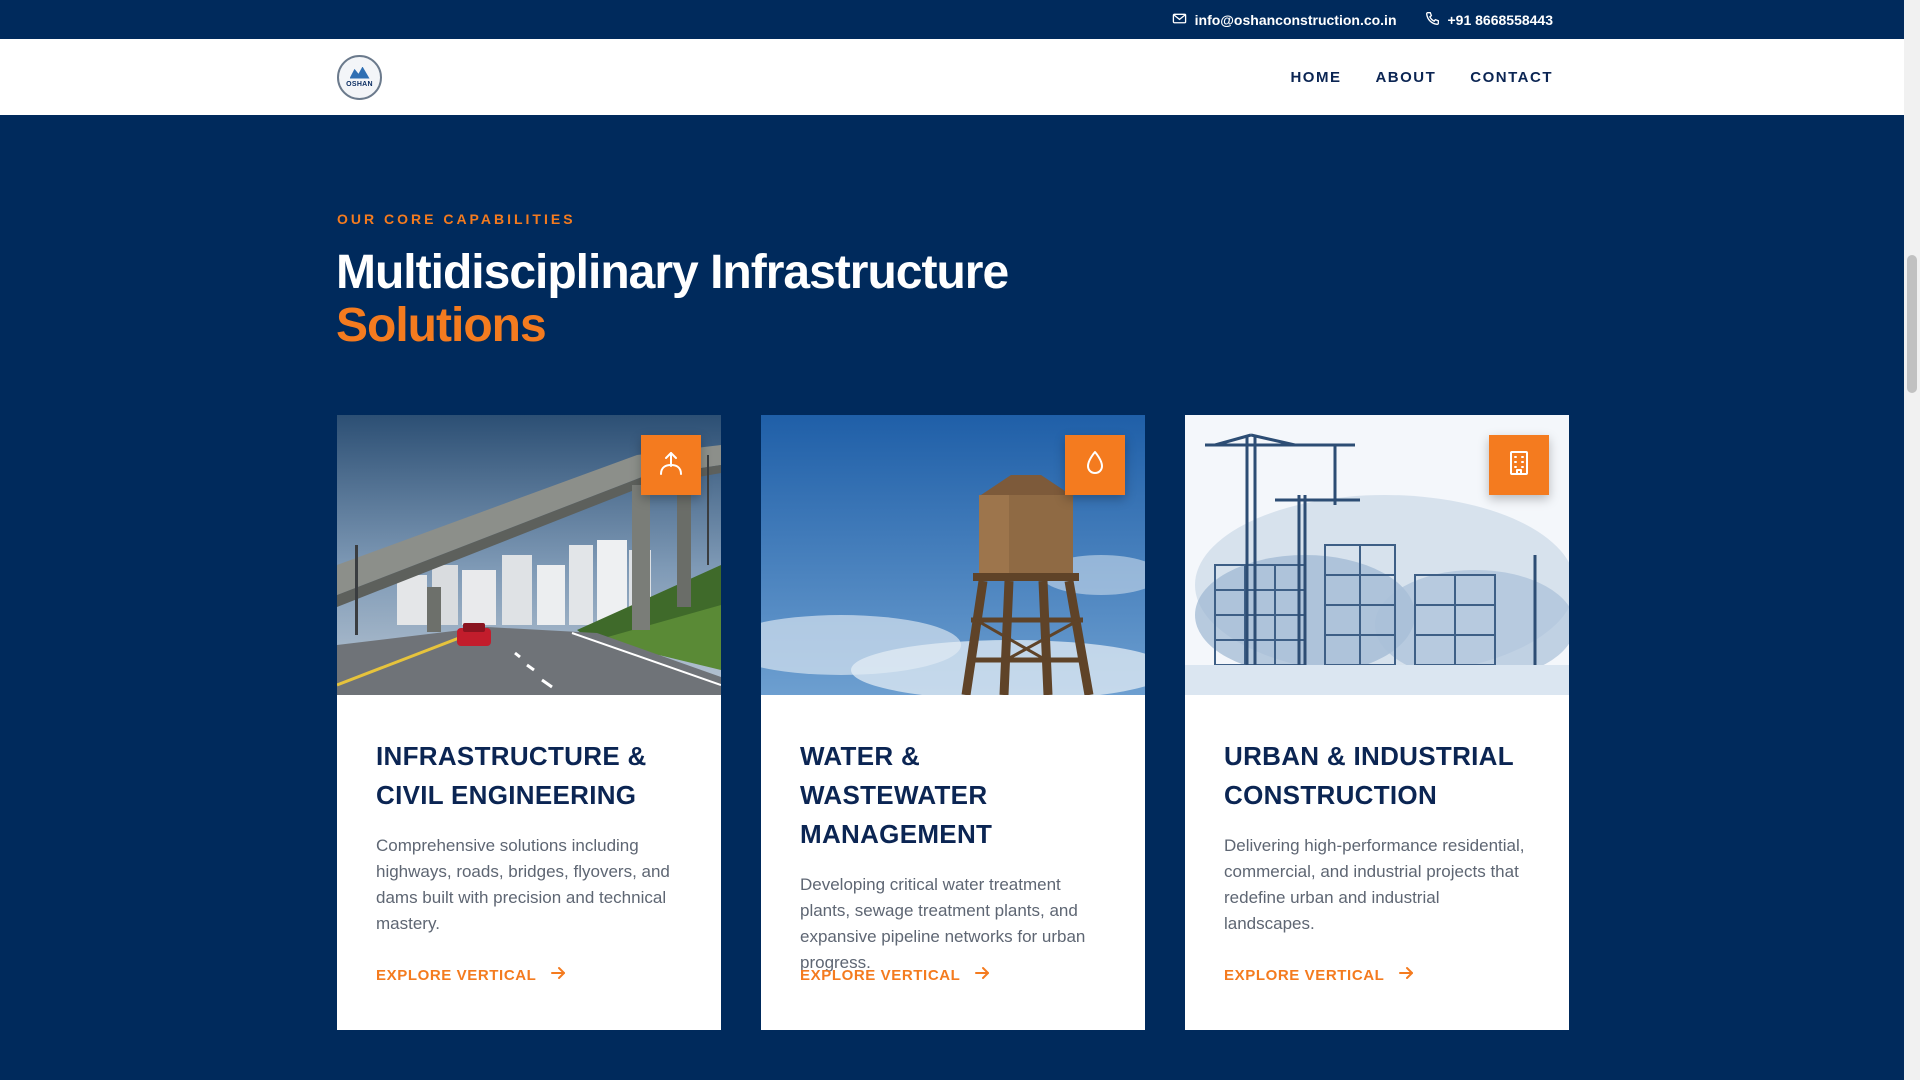 This screenshot has height=1080, width=1920. What do you see at coordinates (953, 555) in the screenshot?
I see `card-image-water-tower` at bounding box center [953, 555].